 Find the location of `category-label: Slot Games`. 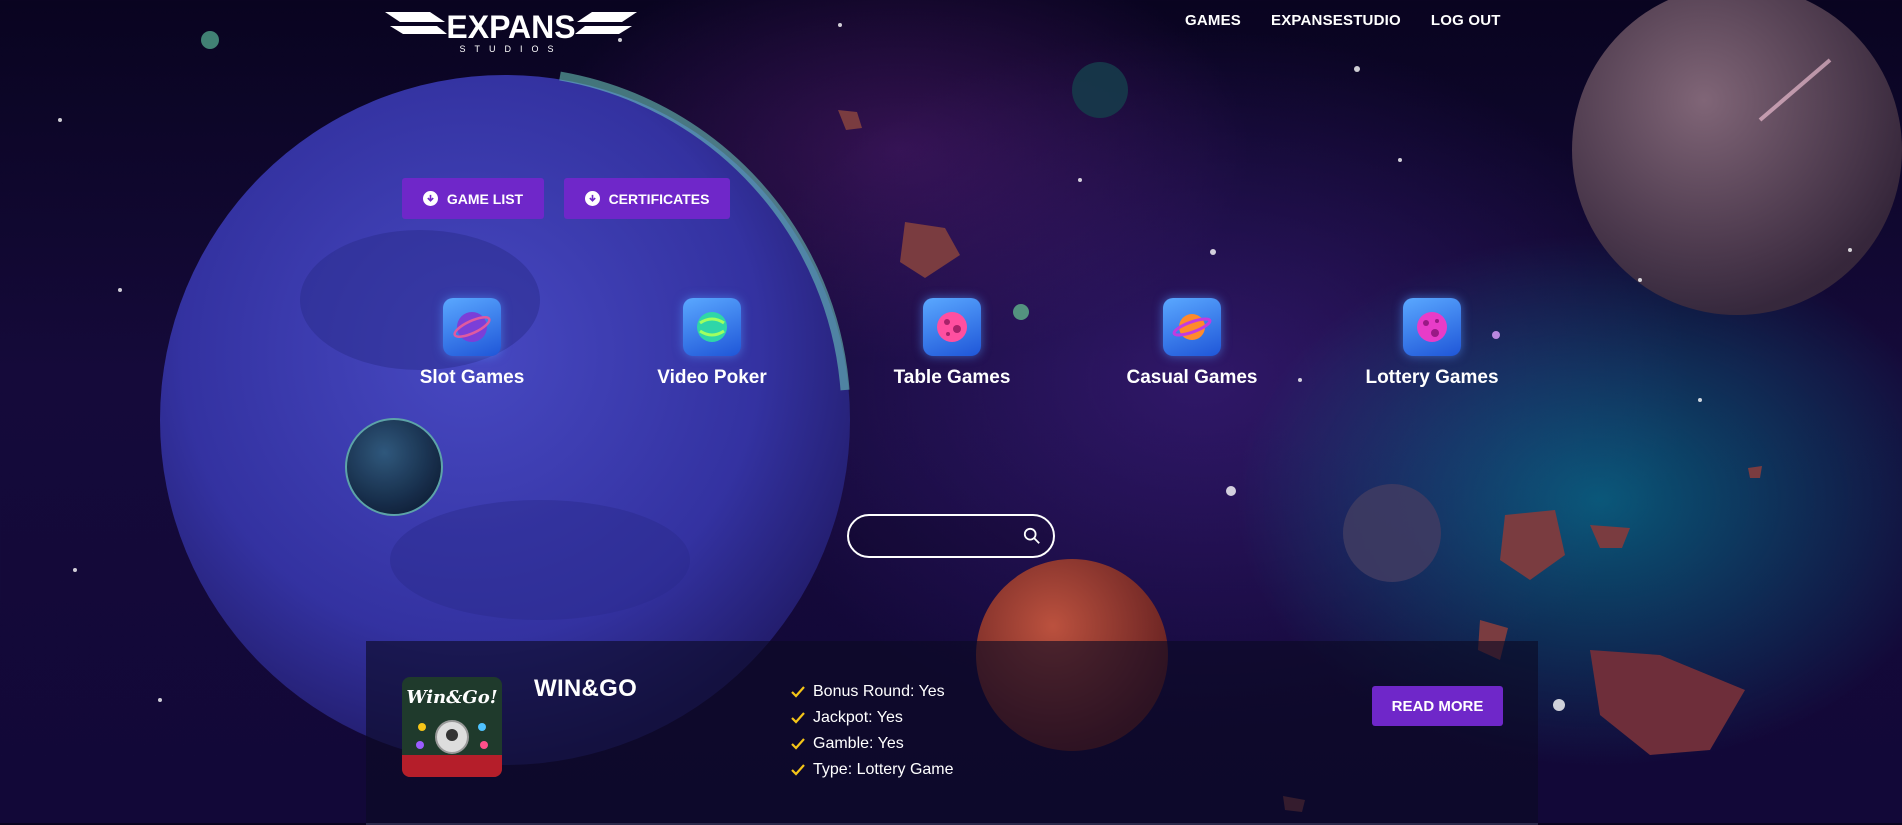

category-label: Slot Games is located at coordinates (472, 377).